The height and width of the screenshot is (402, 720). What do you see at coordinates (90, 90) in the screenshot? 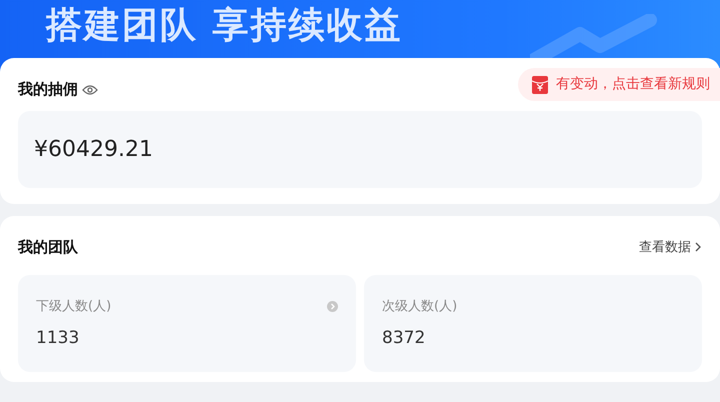
I see `eye-icon` at bounding box center [90, 90].